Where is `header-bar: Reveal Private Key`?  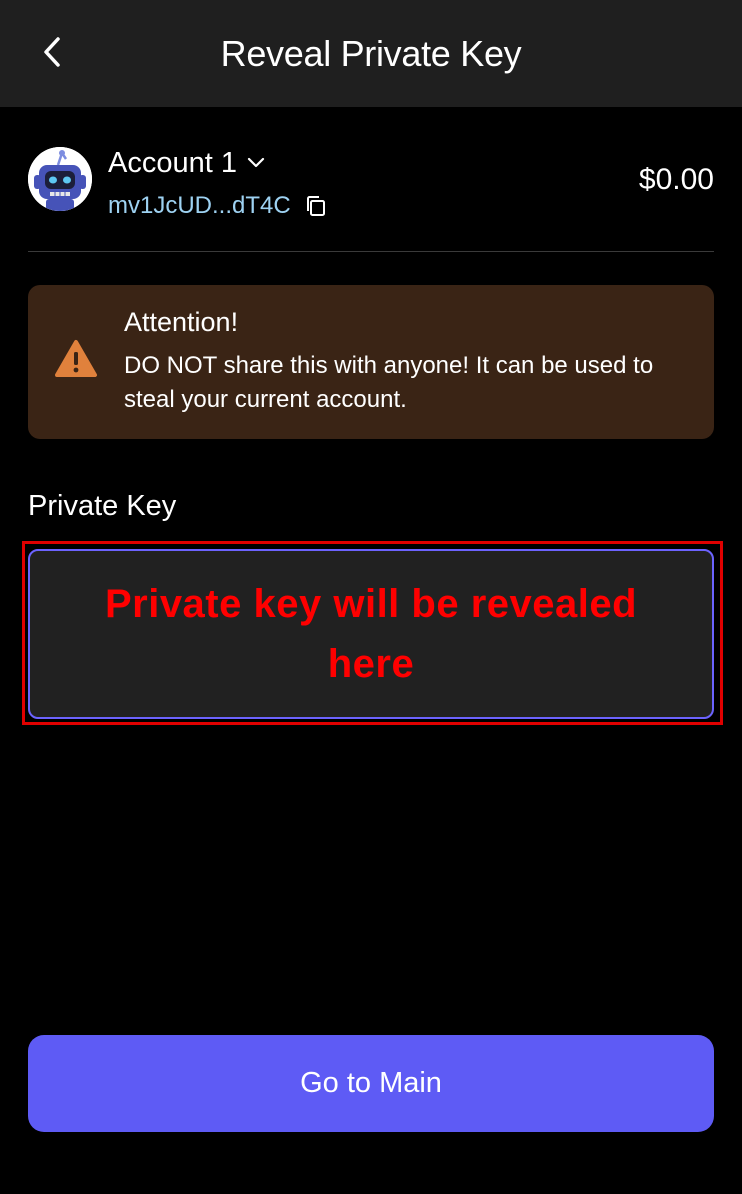 header-bar: Reveal Private Key is located at coordinates (371, 53).